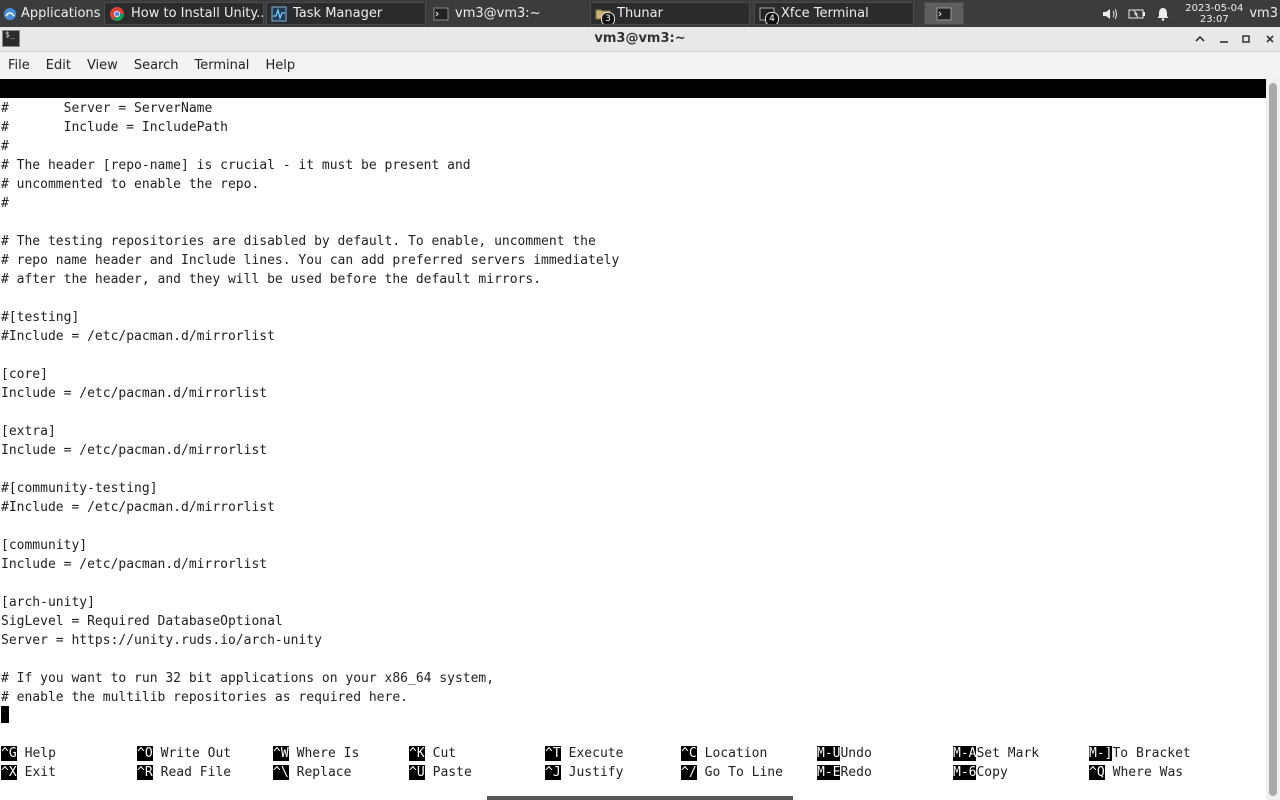  I want to click on shortcut-exit: ^X Exit, so click(28, 772).